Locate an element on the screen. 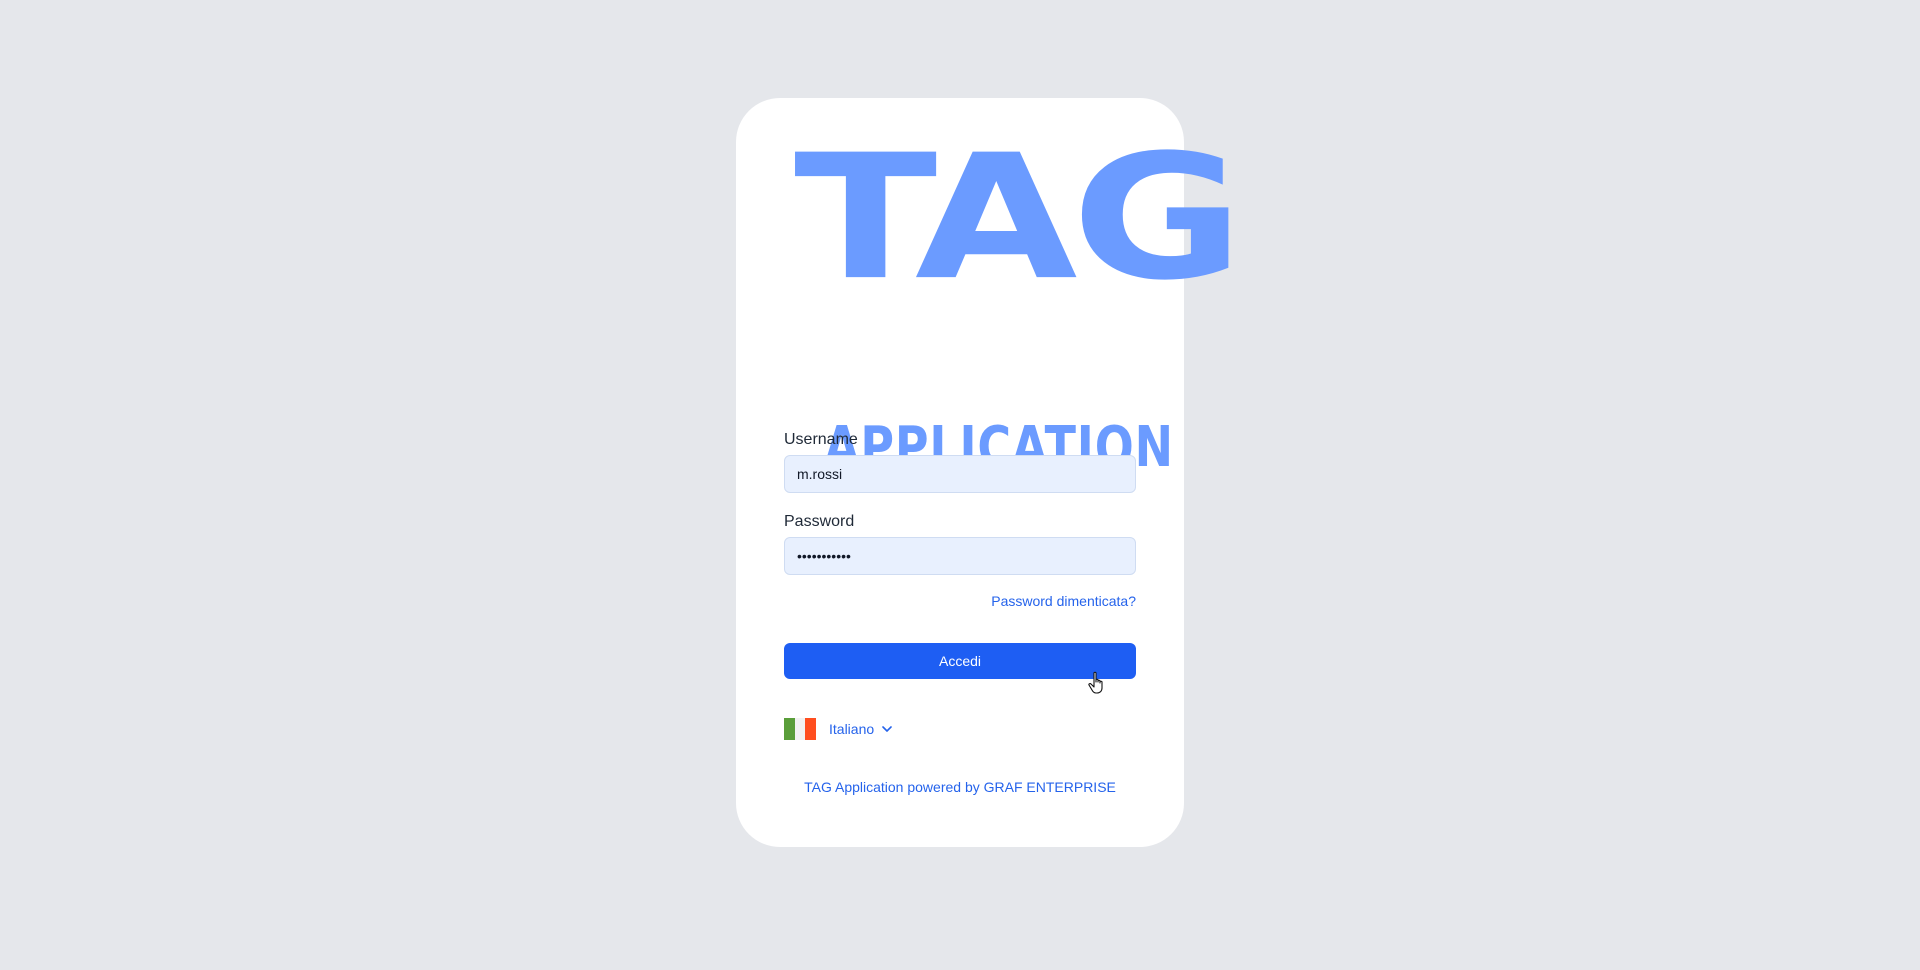  username-input is located at coordinates (960, 474).